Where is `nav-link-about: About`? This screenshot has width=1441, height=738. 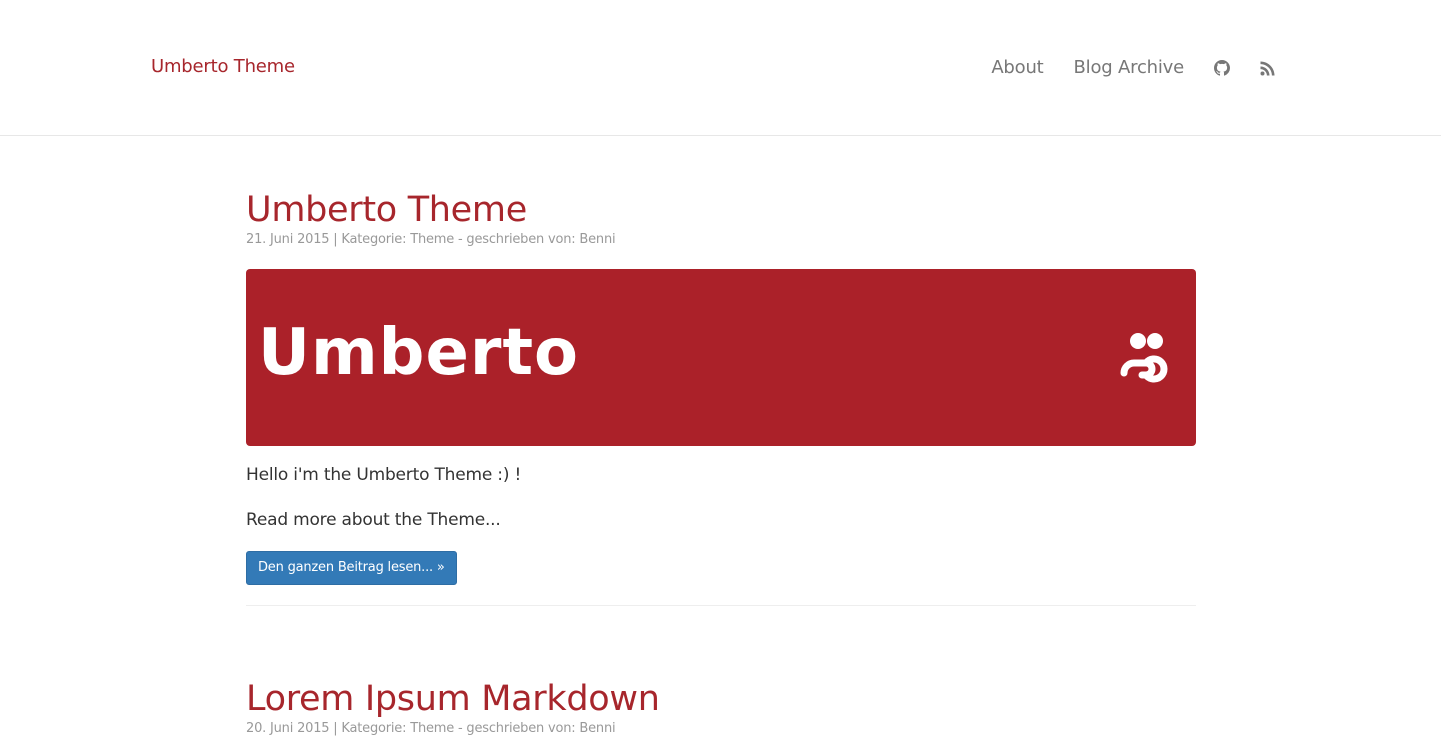 nav-link-about: About is located at coordinates (1017, 68).